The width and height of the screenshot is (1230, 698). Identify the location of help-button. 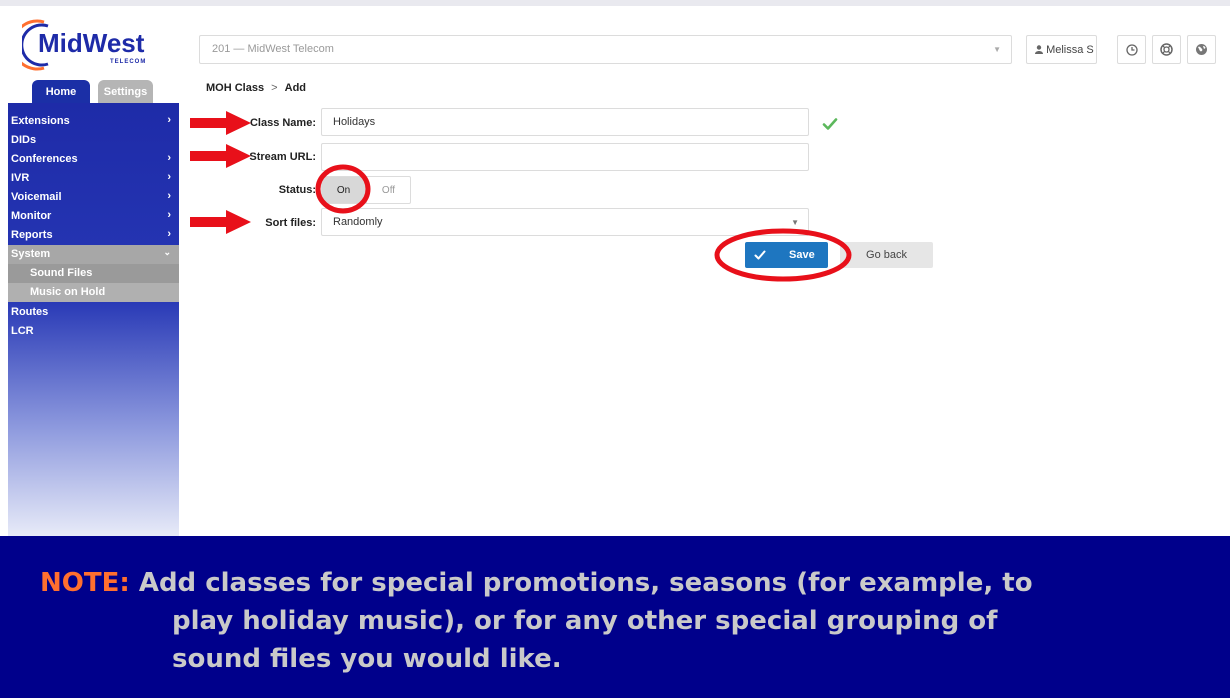
(1166, 49).